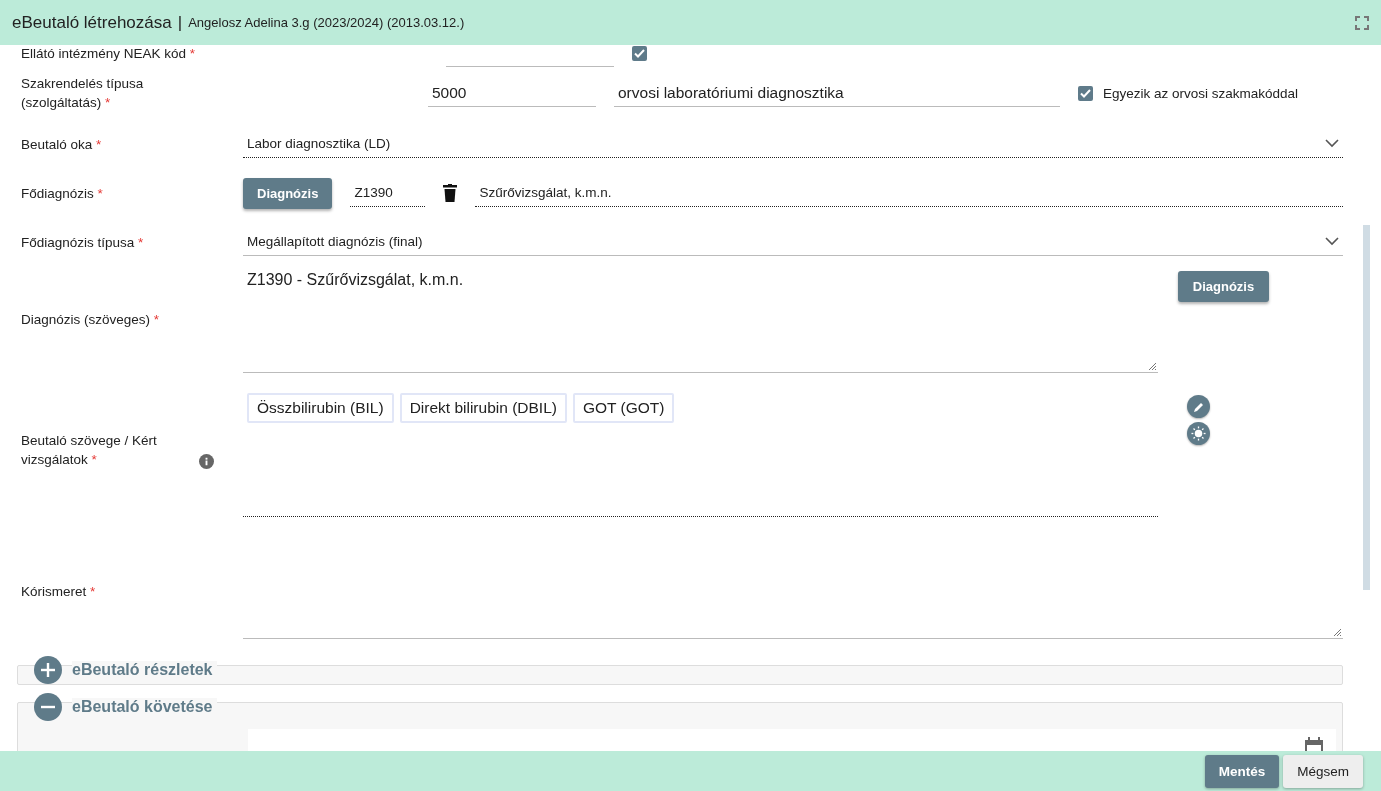 This screenshot has width=1381, height=791. Describe the element at coordinates (1366, 407) in the screenshot. I see `scrollbar-thumb` at that location.